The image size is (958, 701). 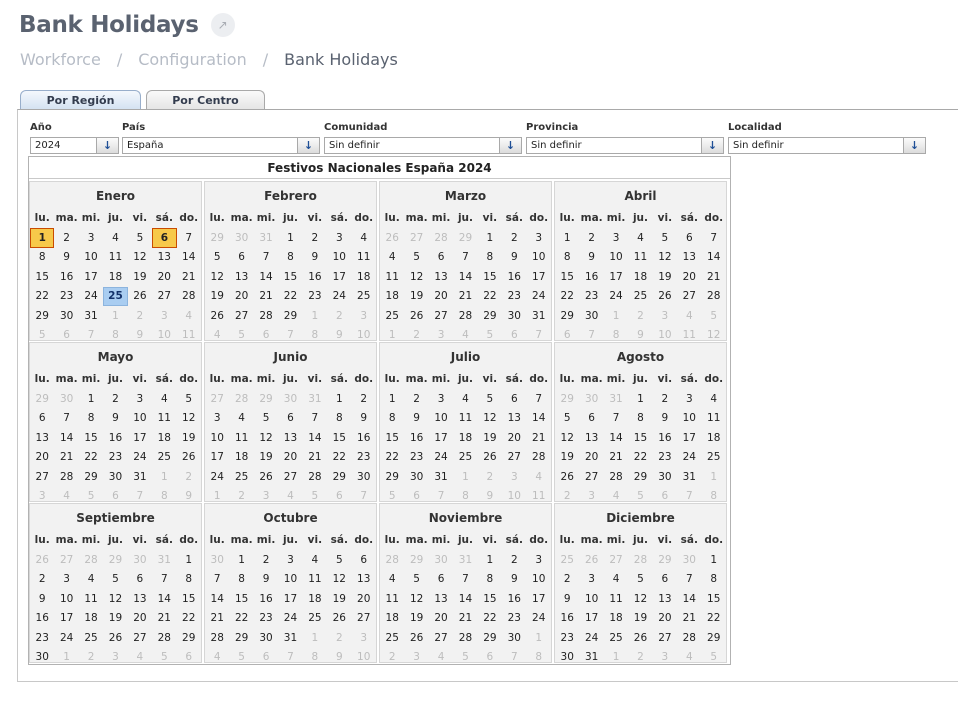 What do you see at coordinates (827, 145) in the screenshot?
I see `locality-select: Sin definir ↓` at bounding box center [827, 145].